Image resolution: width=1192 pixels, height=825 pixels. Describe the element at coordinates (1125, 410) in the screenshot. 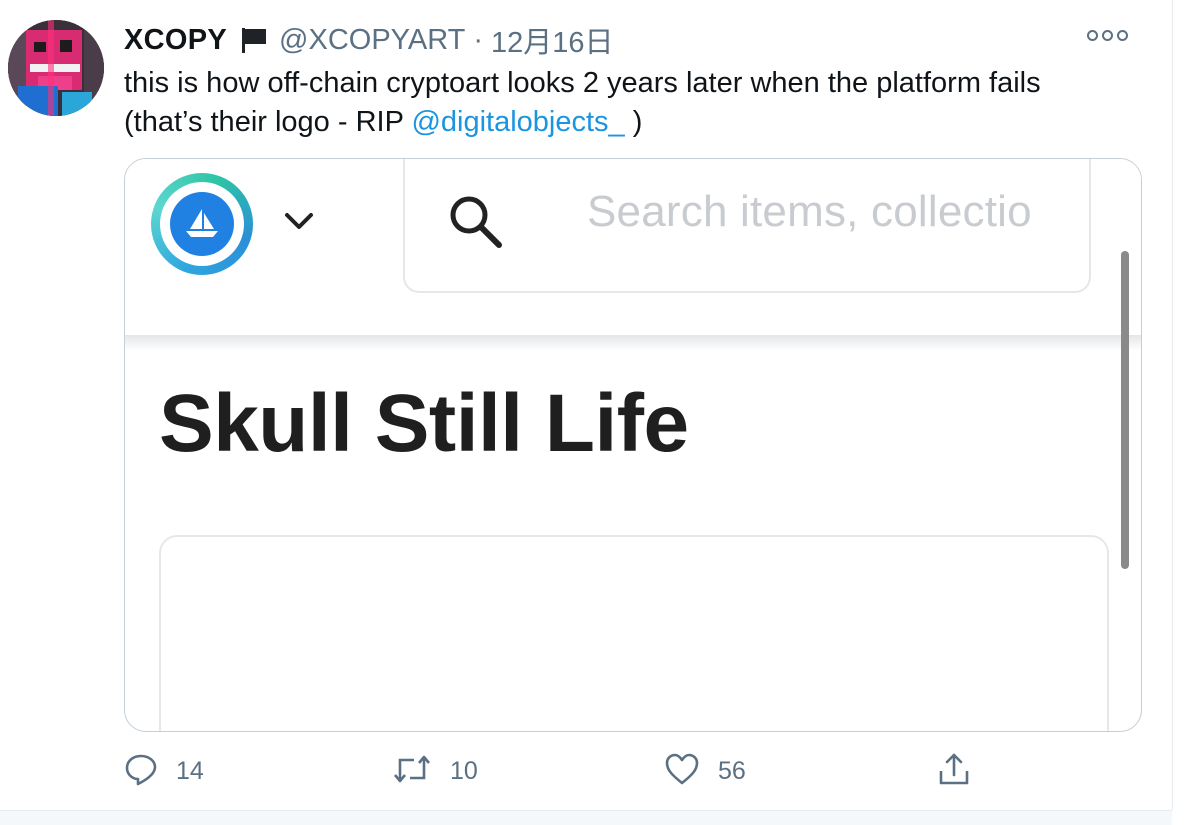

I see `scrollbar-thumb` at that location.